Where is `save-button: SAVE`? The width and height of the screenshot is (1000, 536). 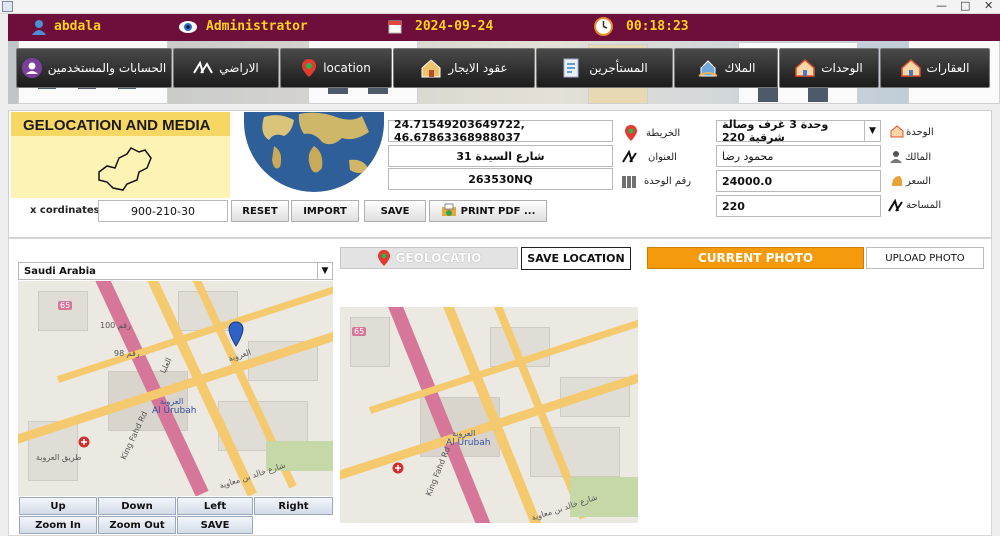 save-button: SAVE is located at coordinates (395, 211).